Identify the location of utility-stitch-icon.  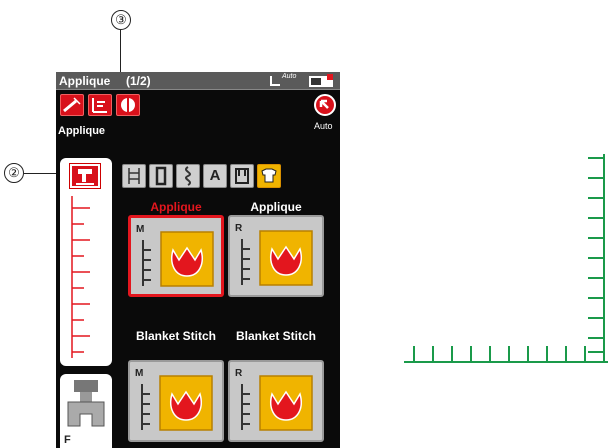
(134, 176).